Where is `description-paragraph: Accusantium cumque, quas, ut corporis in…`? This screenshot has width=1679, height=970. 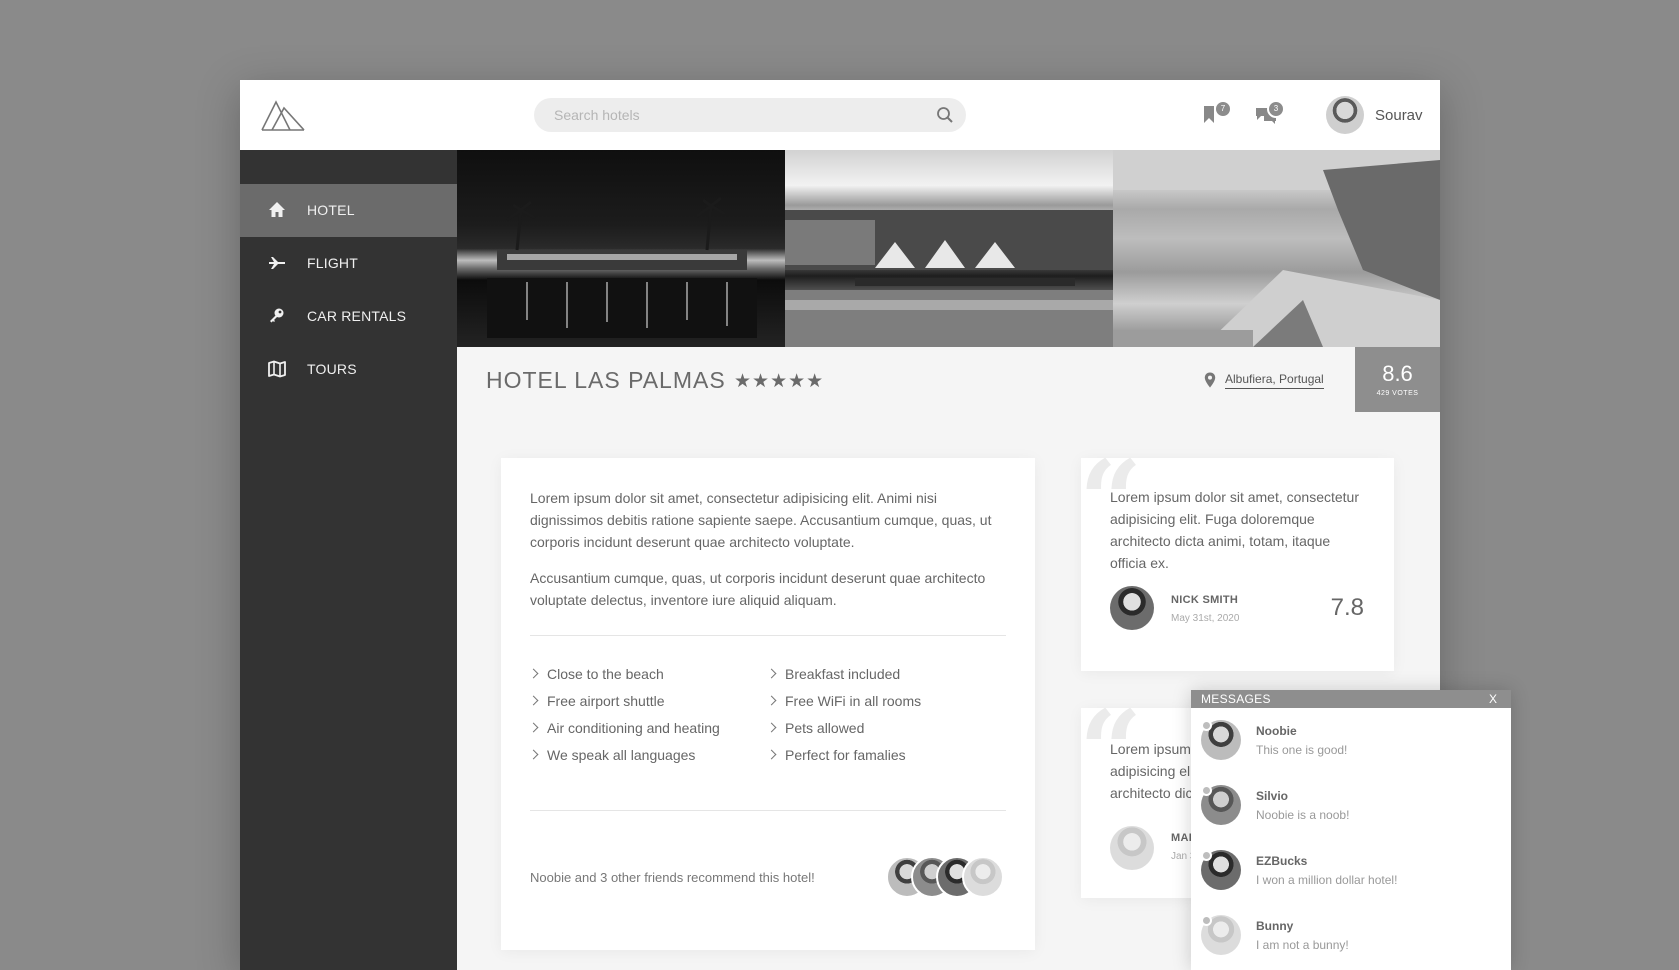 description-paragraph: Accusantium cumque, quas, ut corporis in… is located at coordinates (758, 589).